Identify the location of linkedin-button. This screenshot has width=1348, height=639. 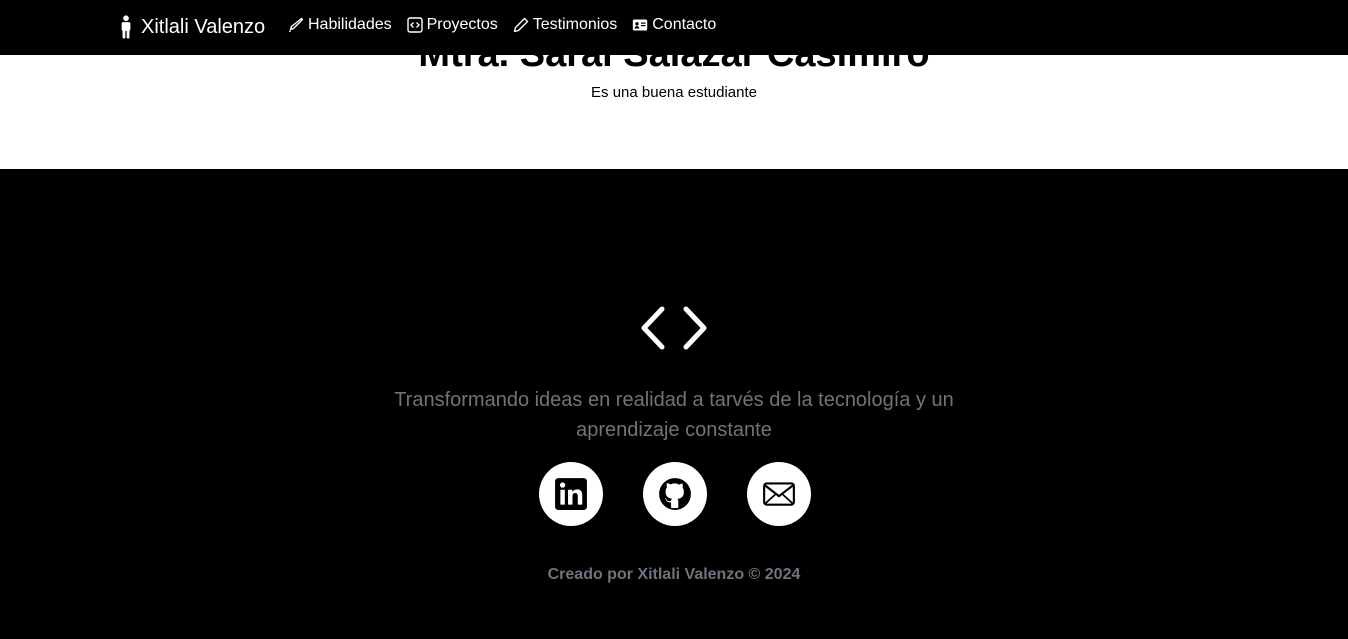
(571, 494).